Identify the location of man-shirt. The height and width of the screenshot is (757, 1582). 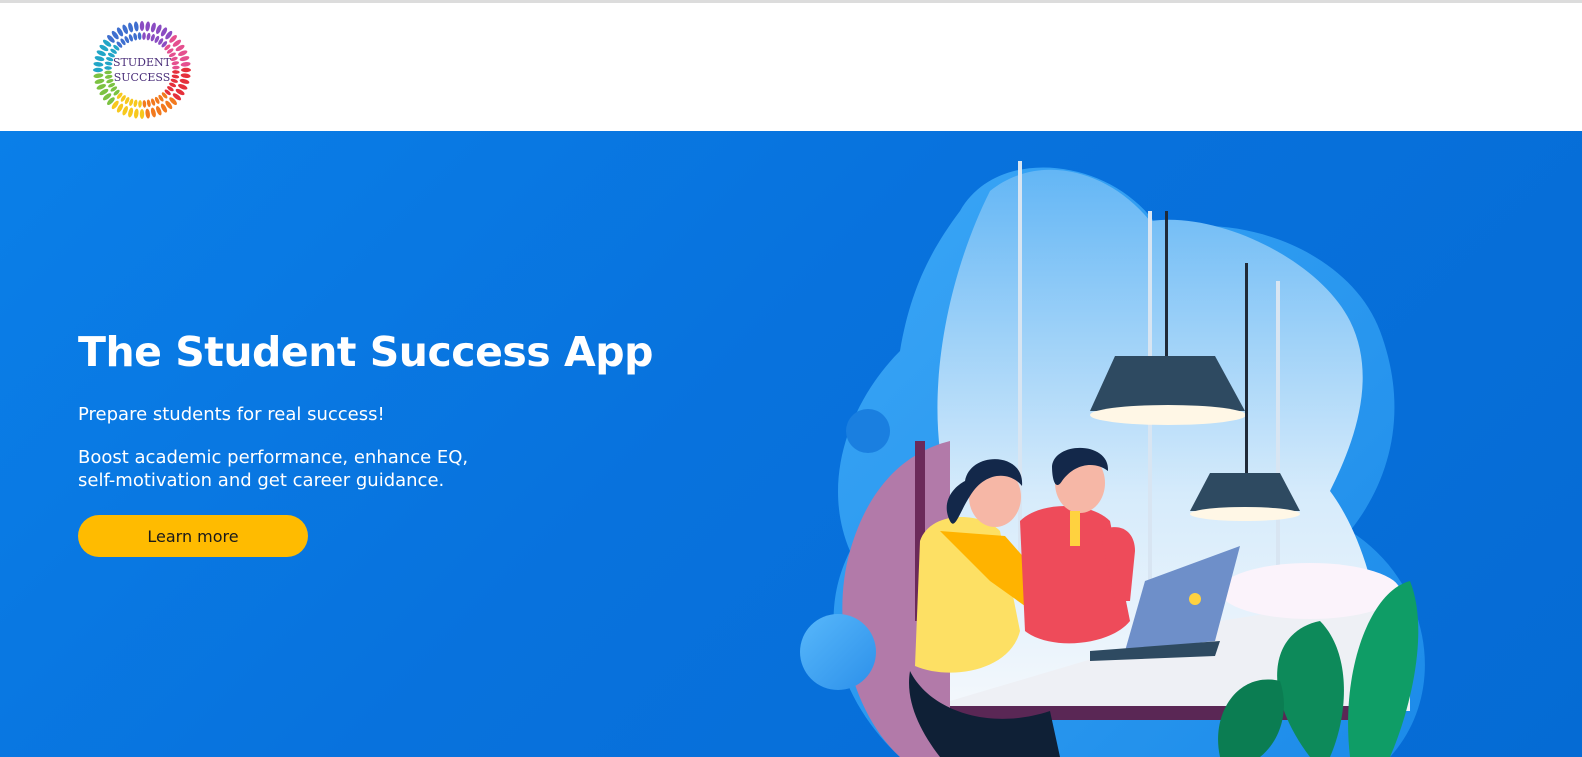
(1075, 528).